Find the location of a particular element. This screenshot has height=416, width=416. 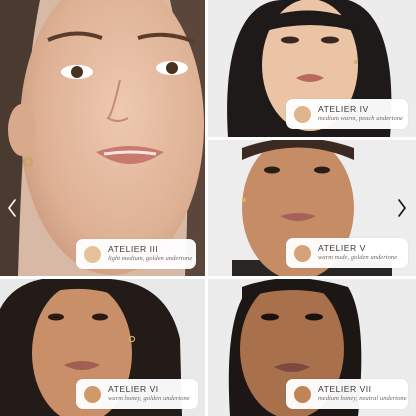

carousel-next-button is located at coordinates (402, 208).